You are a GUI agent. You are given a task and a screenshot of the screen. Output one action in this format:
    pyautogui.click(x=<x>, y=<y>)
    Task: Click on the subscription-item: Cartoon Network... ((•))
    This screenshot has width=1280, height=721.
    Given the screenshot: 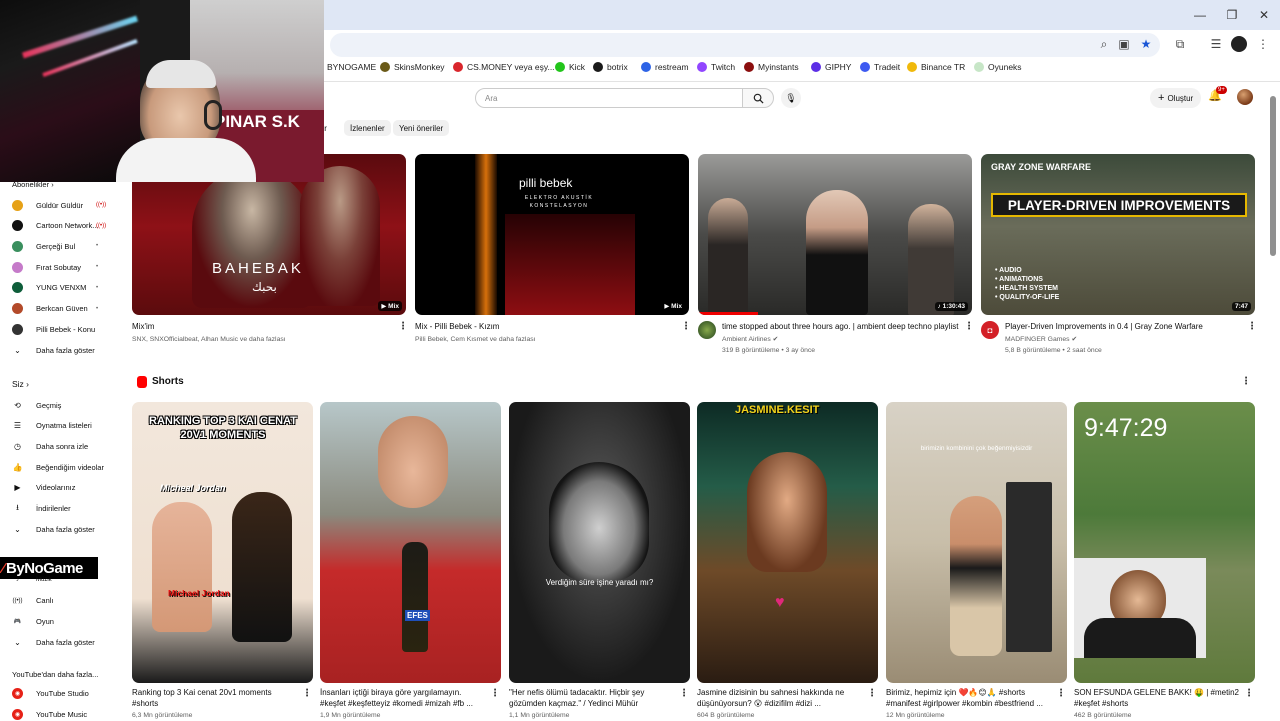 What is the action you would take?
    pyautogui.click(x=59, y=226)
    